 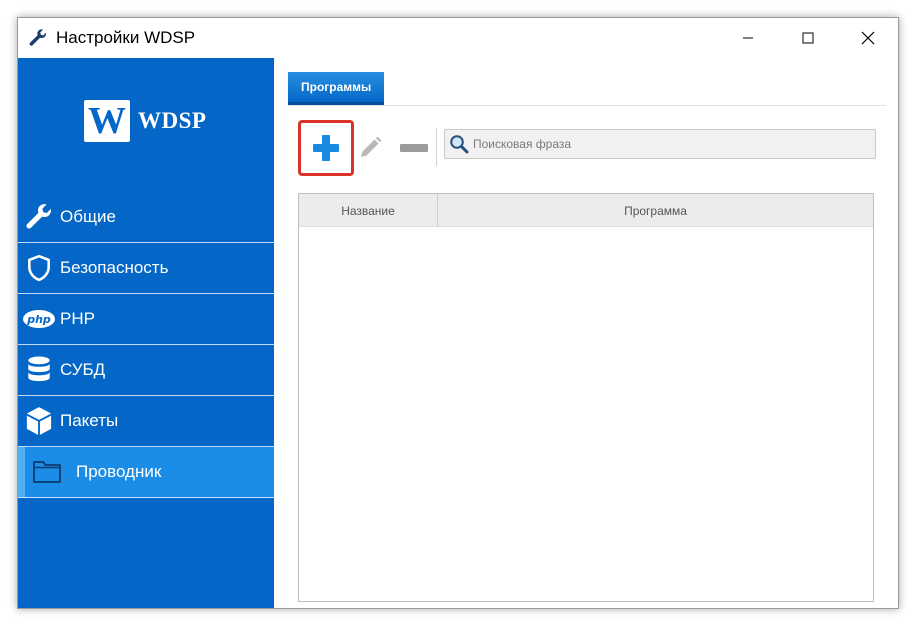 I want to click on shield-icon, so click(x=39, y=268).